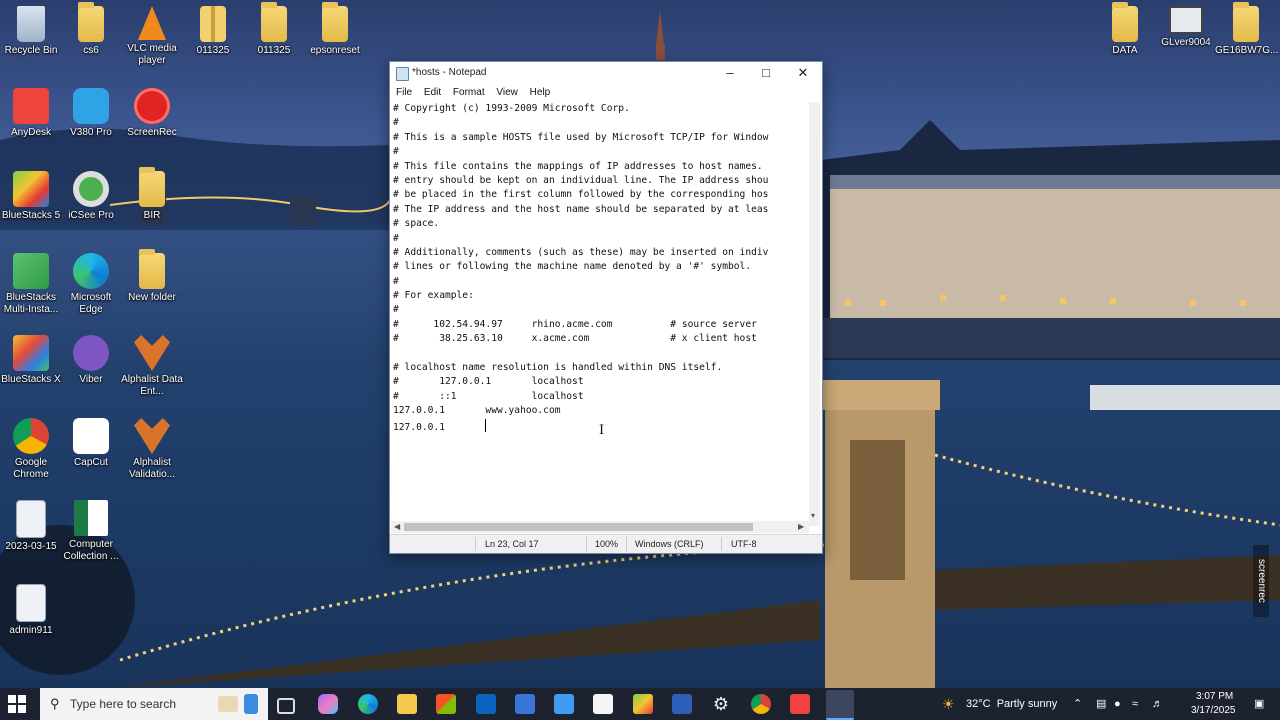 This screenshot has height=727, width=1280. Describe the element at coordinates (31, 31) in the screenshot. I see `desktop-icon-recycle-bin: Recycle Bin` at that location.